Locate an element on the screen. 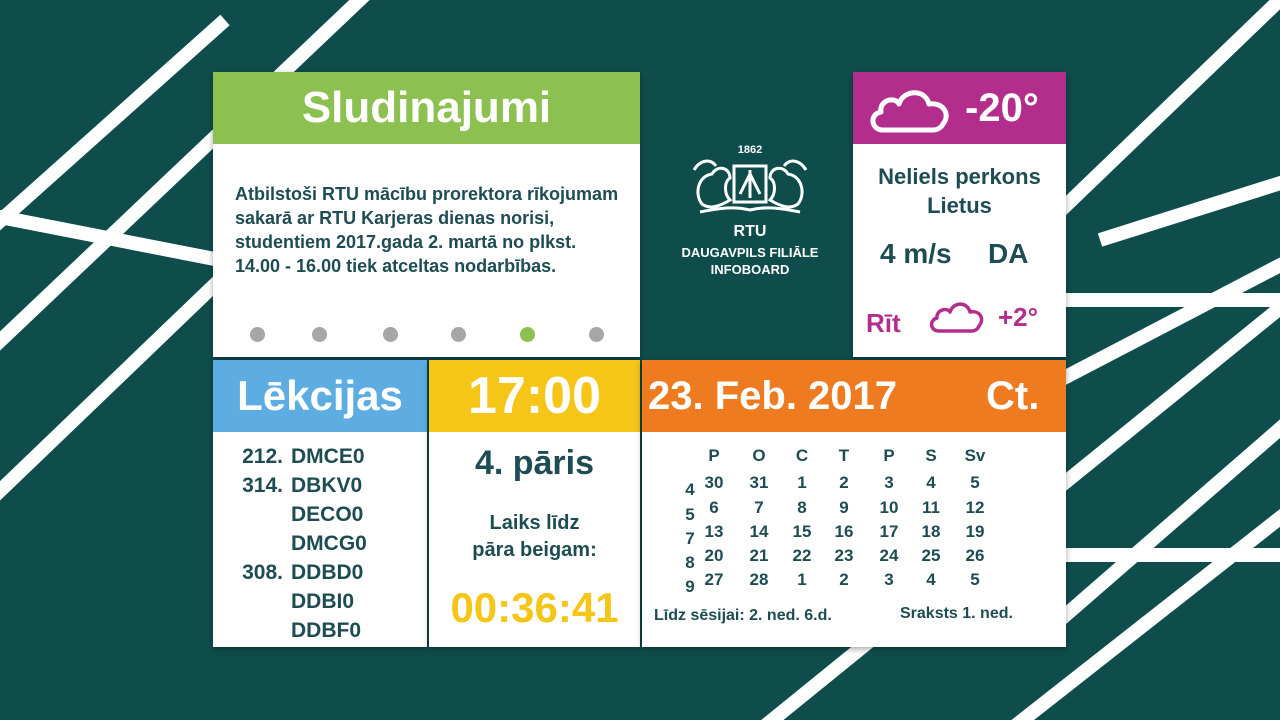  calendar-day: 25 is located at coordinates (931, 556).